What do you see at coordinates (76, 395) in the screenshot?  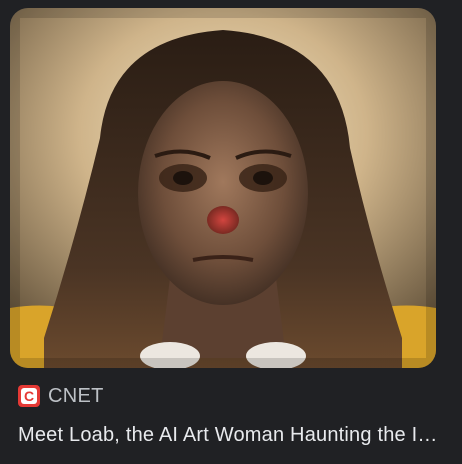 I see `source-name: CNET` at bounding box center [76, 395].